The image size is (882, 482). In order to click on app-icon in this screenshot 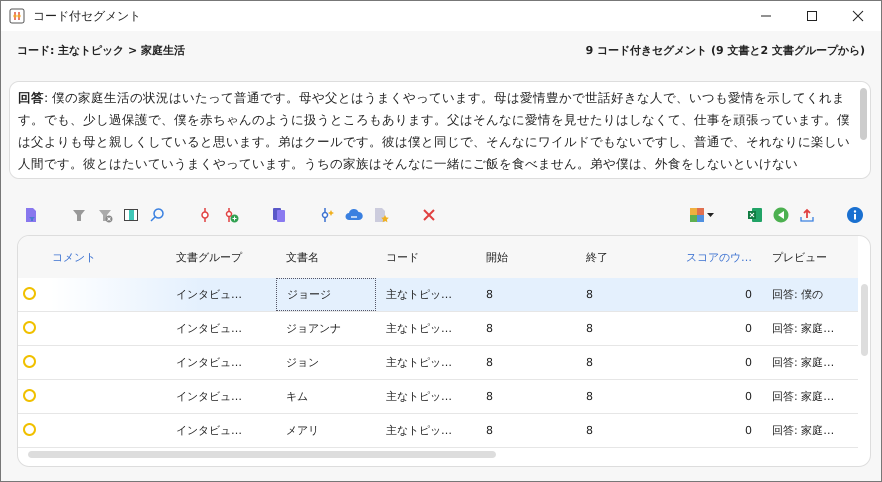, I will do `click(17, 16)`.